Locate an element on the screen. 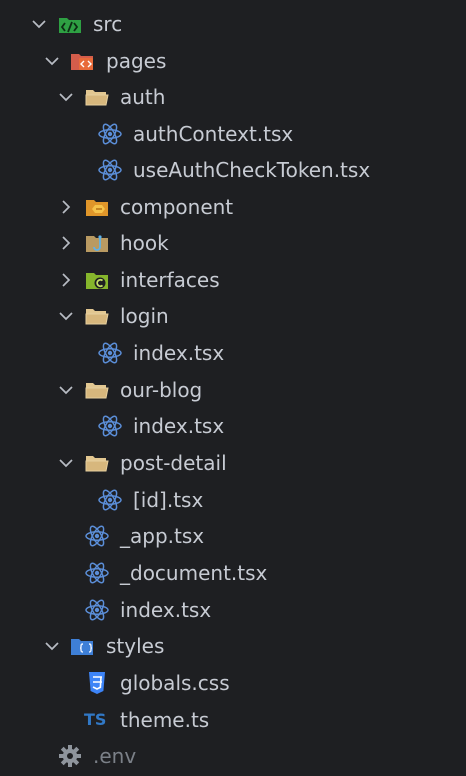 The width and height of the screenshot is (466, 776). tree-item-component-folder: component is located at coordinates (233, 207).